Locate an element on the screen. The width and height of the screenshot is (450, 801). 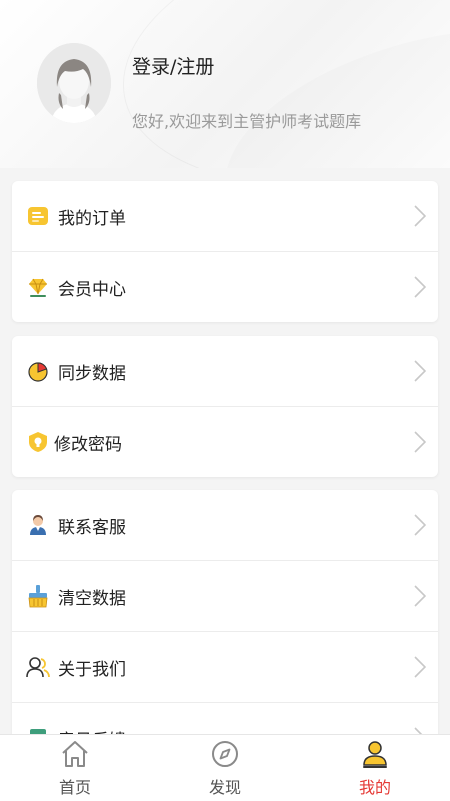
password-bulb-icon is located at coordinates (38, 442).